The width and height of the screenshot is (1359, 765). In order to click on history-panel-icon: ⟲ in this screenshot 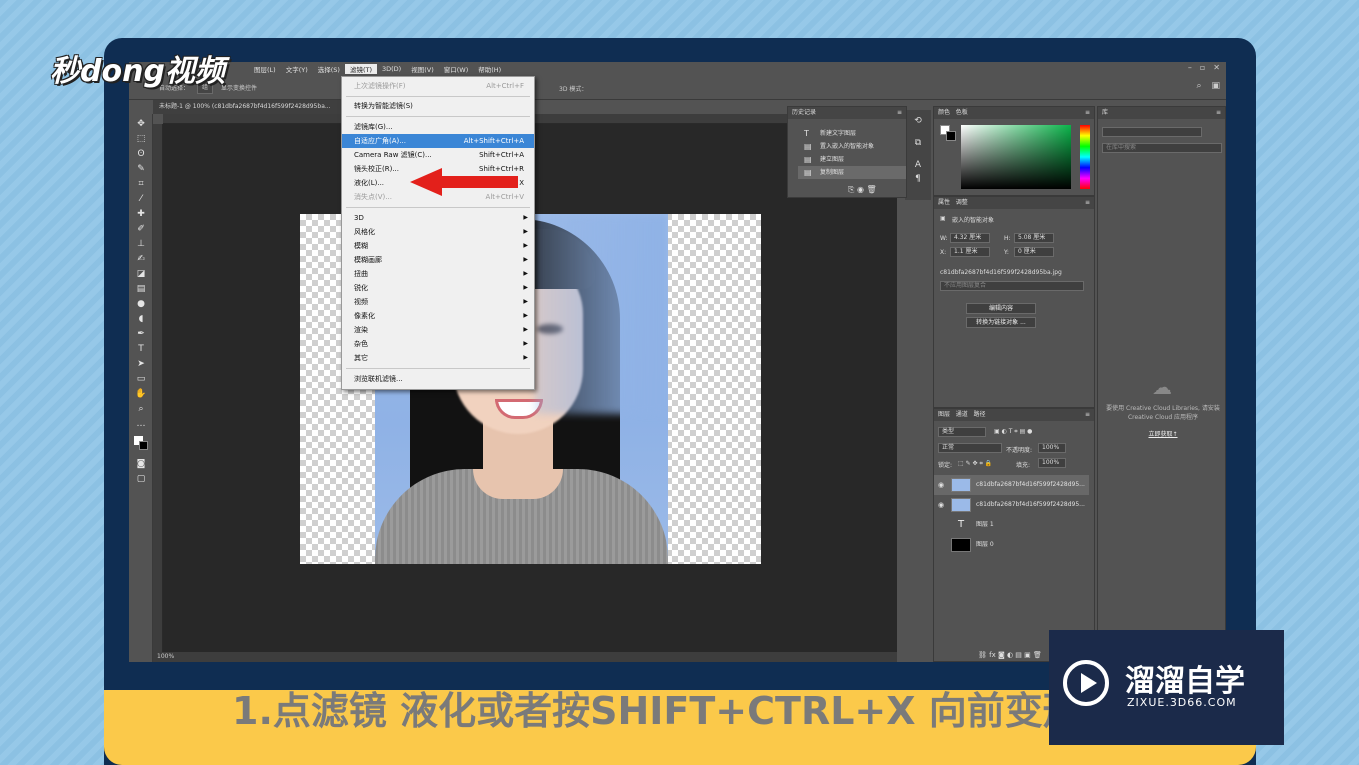, I will do `click(918, 121)`.